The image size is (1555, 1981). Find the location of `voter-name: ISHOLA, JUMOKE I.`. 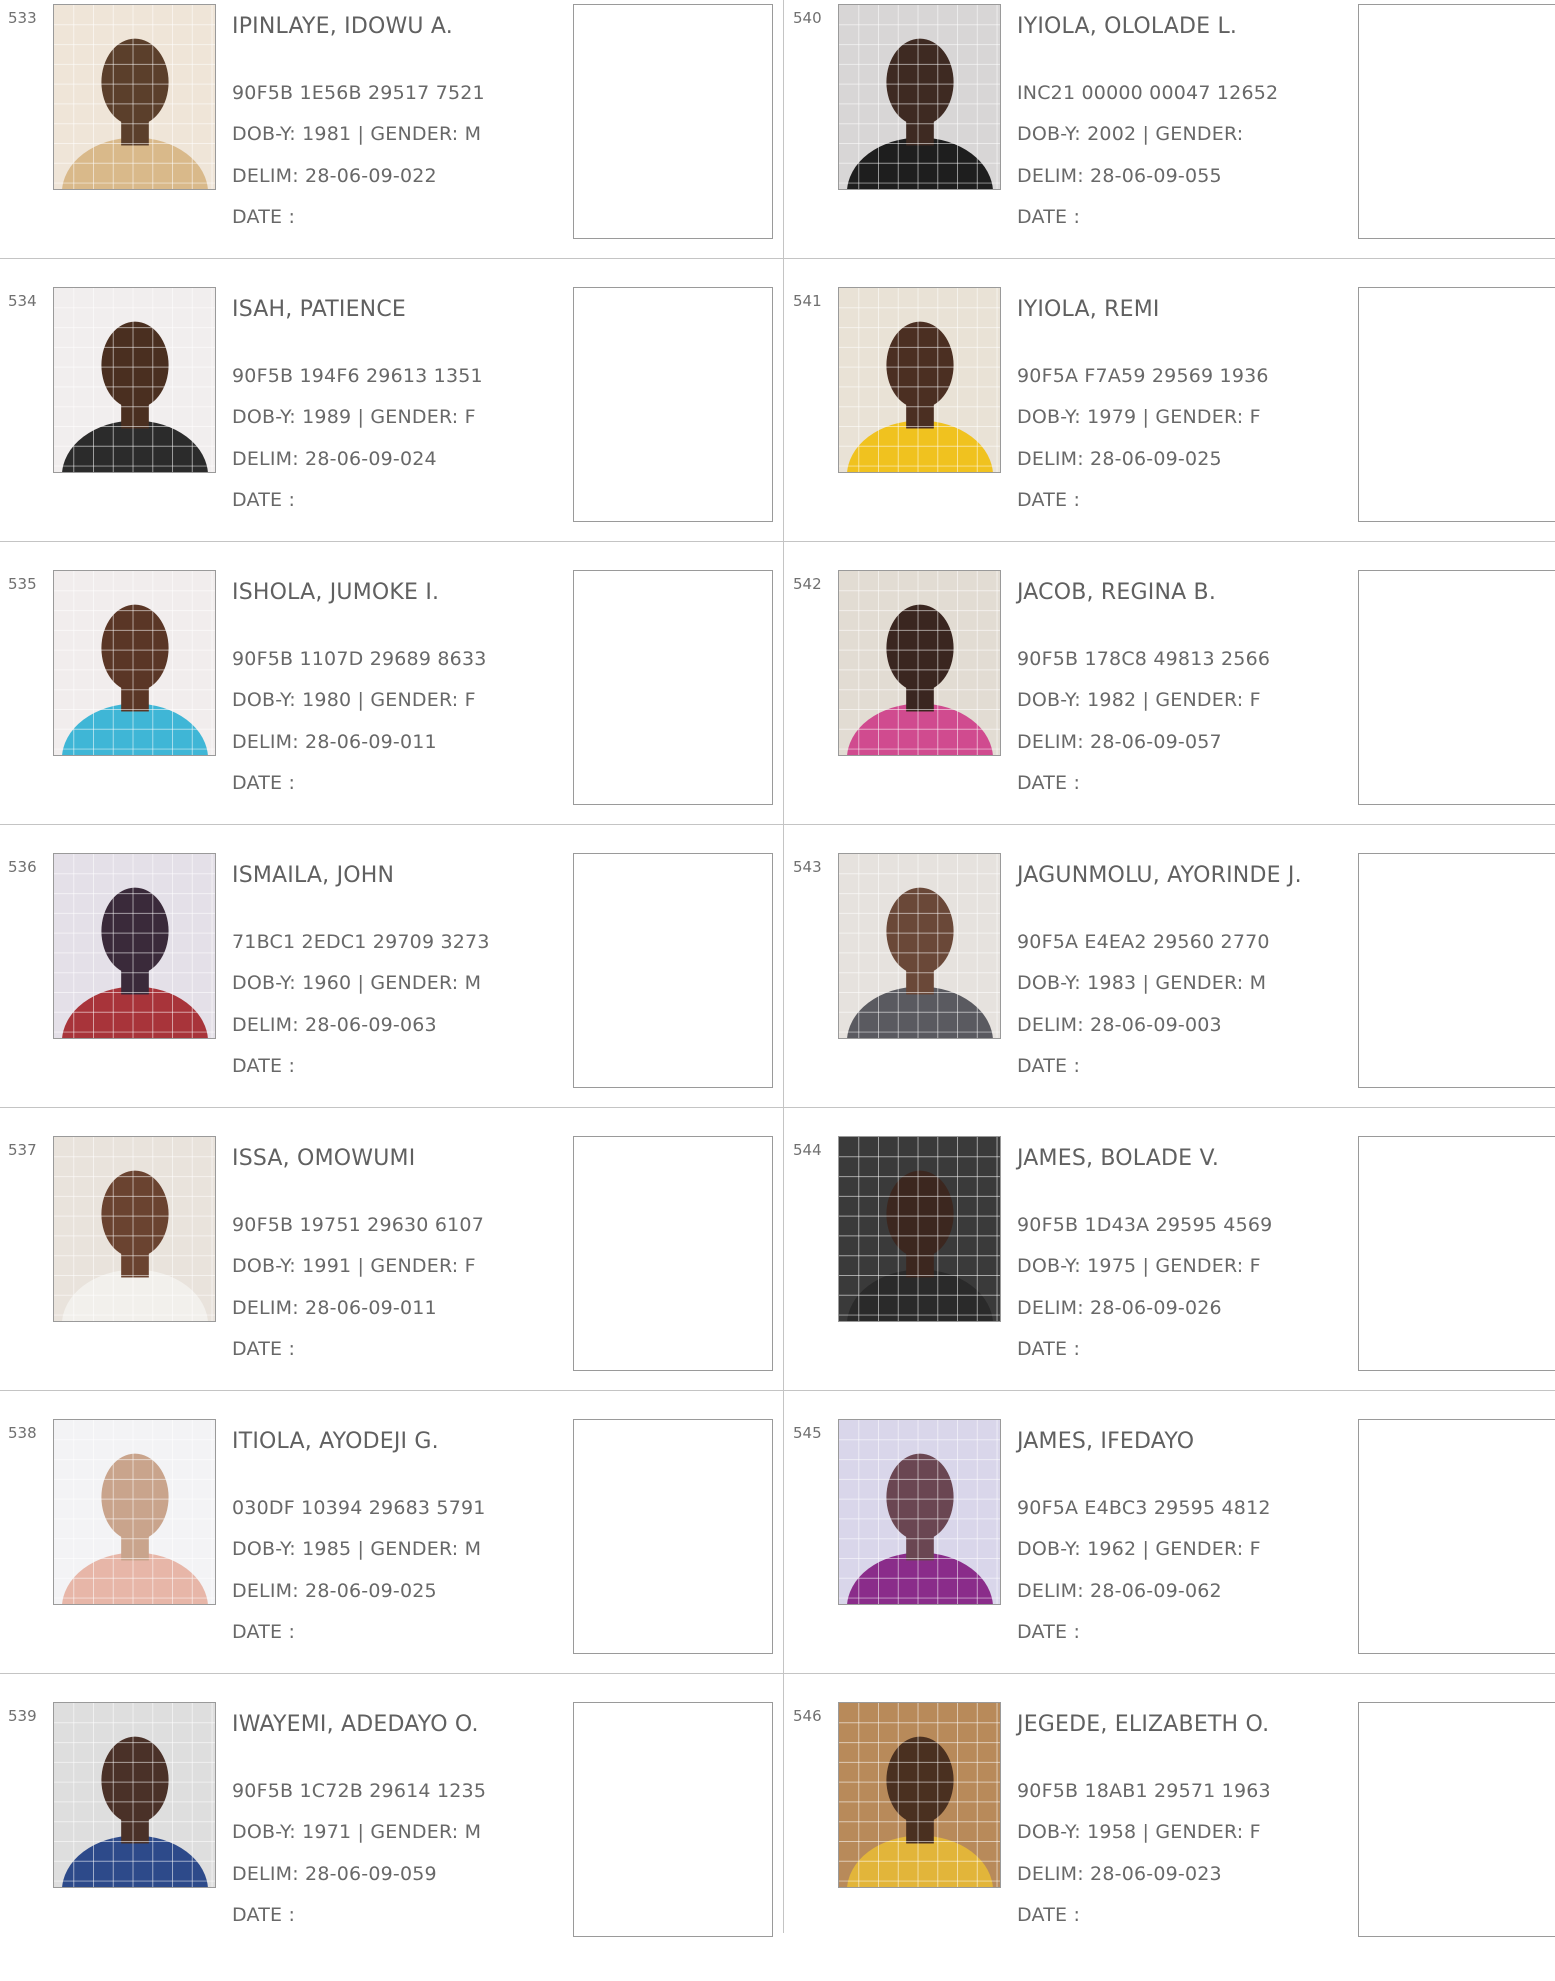

voter-name: ISHOLA, JUMOKE I. is located at coordinates (336, 592).